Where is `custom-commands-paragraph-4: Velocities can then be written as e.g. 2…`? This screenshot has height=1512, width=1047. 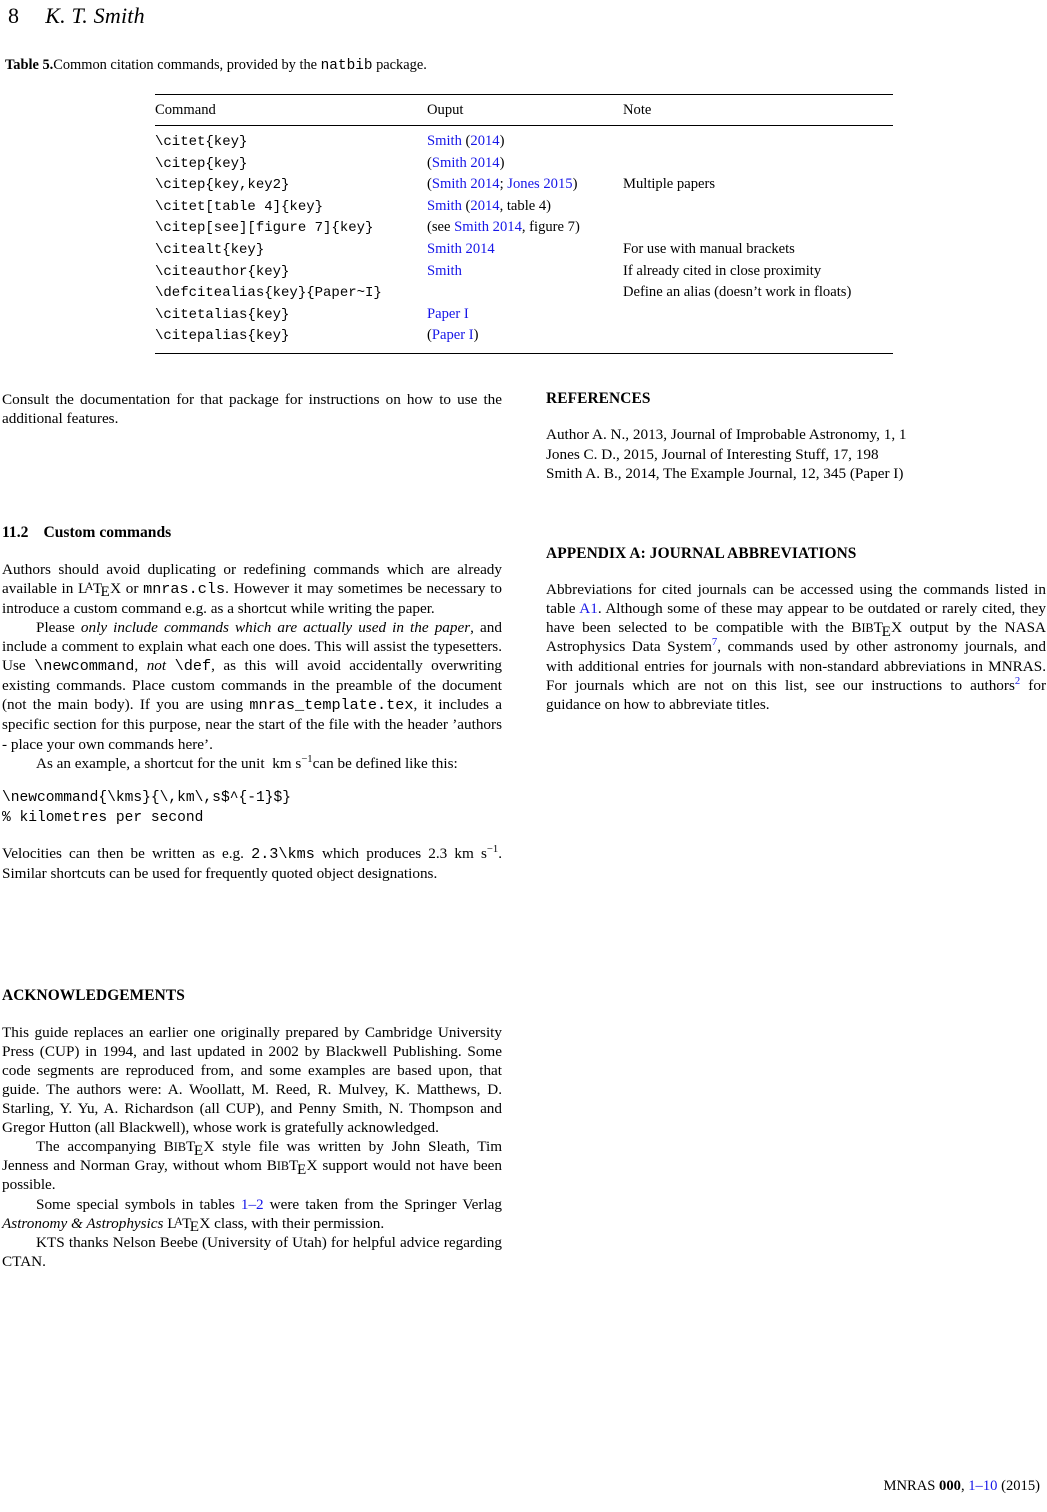
custom-commands-paragraph-4: Velocities can then be written as e.g. 2… is located at coordinates (252, 863).